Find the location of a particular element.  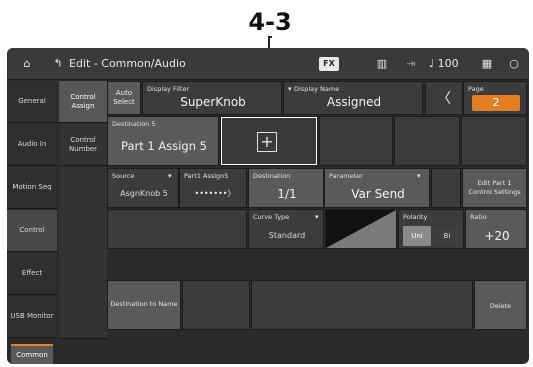

ratio-cell: Ratio +20 is located at coordinates (496, 229).